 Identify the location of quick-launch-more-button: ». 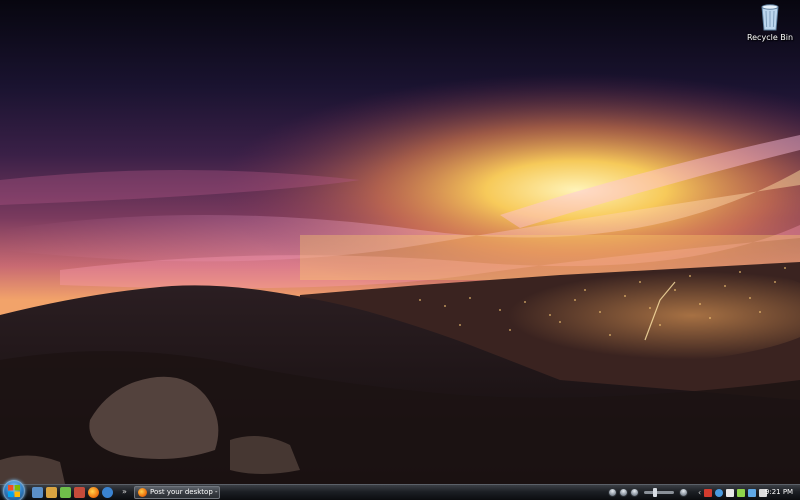
(124, 492).